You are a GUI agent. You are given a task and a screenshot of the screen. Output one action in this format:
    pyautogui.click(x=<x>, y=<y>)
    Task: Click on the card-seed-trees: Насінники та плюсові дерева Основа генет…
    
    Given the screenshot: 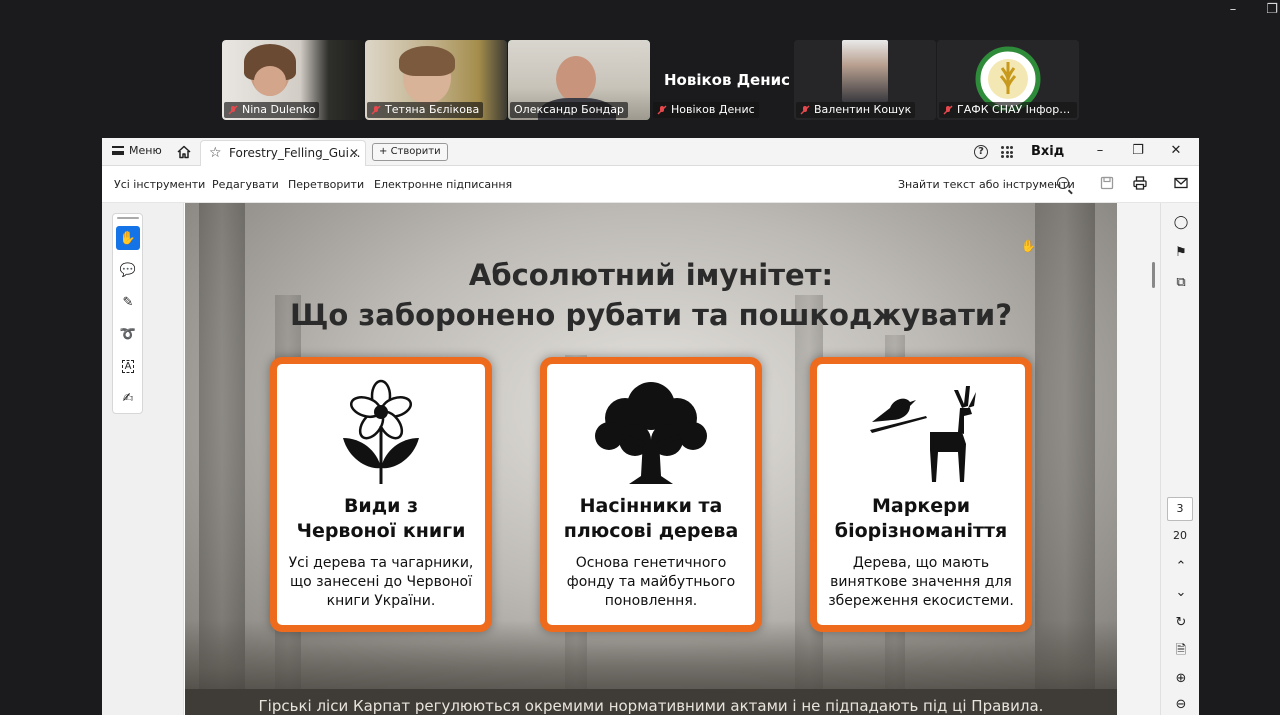 What is the action you would take?
    pyautogui.click(x=651, y=494)
    